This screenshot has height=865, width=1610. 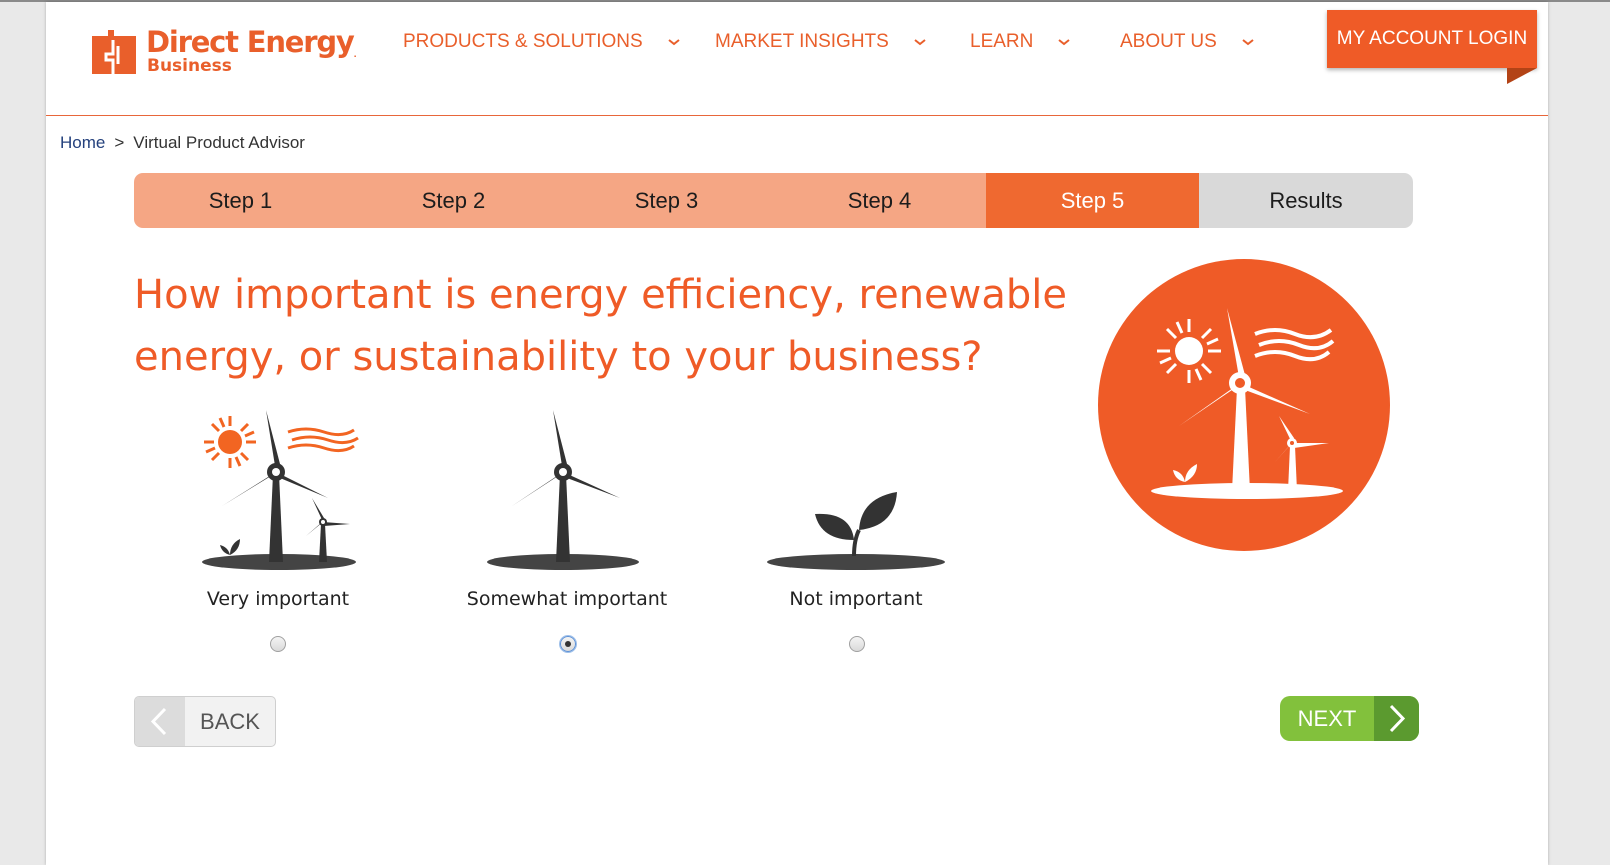 I want to click on option-very-important-image, so click(x=276, y=489).